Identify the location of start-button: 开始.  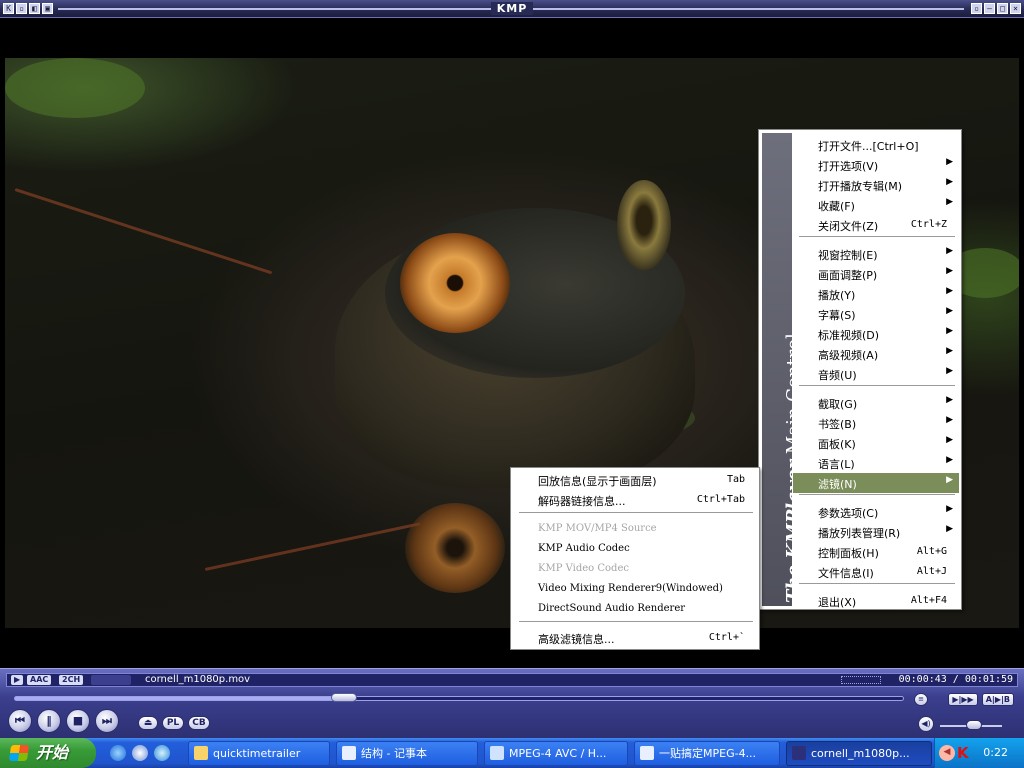
(48, 753).